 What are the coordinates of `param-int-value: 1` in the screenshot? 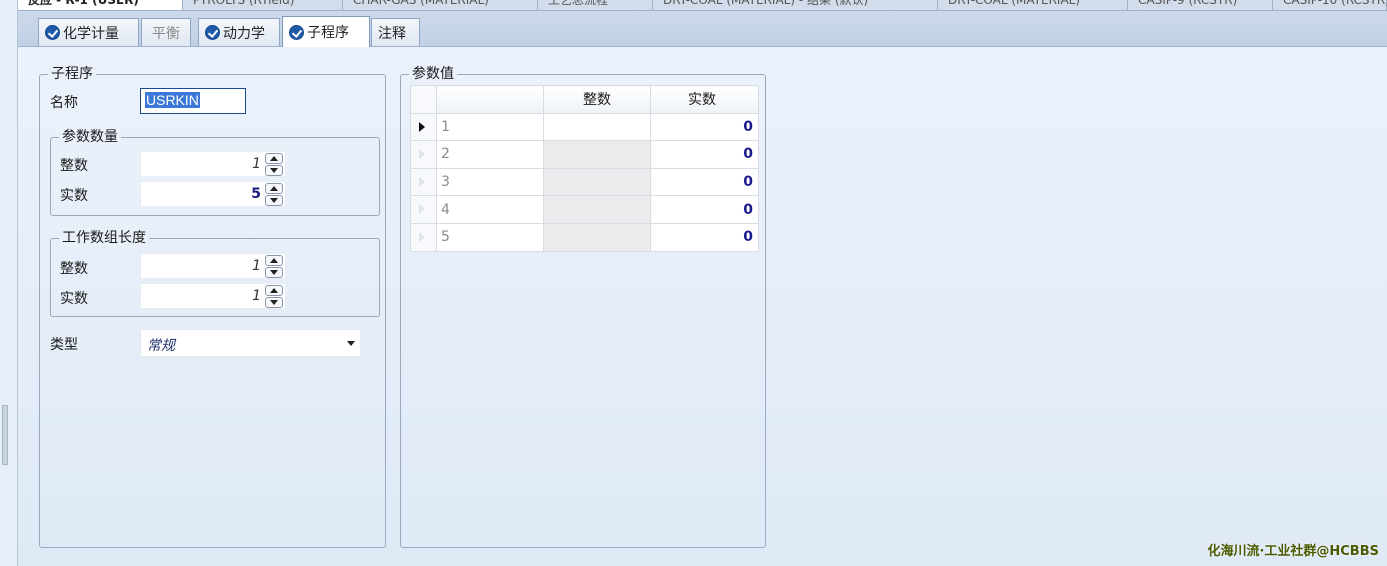 It's located at (256, 164).